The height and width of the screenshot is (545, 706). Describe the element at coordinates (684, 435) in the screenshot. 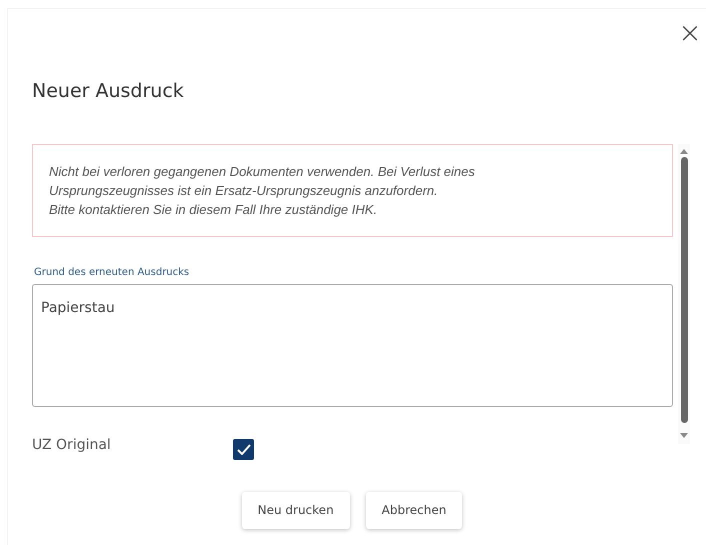

I see `scroll-down-icon` at that location.